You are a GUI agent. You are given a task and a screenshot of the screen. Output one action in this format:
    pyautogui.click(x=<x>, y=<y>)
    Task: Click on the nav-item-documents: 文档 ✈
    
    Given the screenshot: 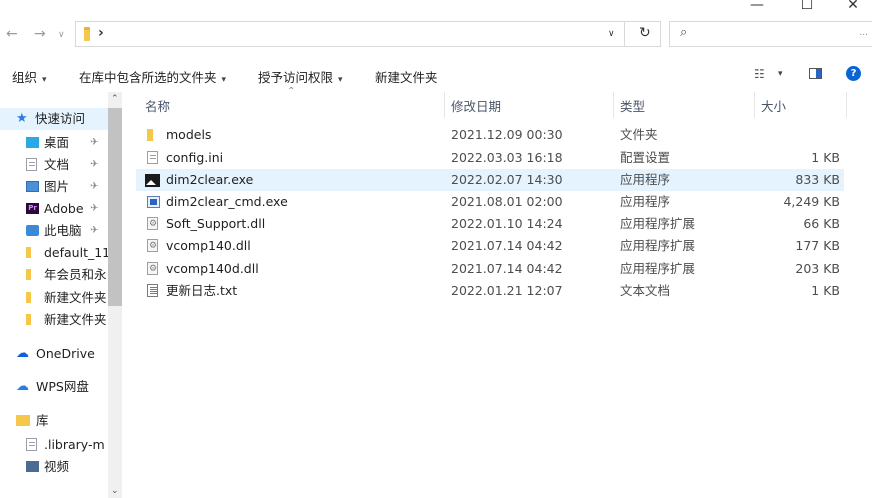 What is the action you would take?
    pyautogui.click(x=54, y=165)
    